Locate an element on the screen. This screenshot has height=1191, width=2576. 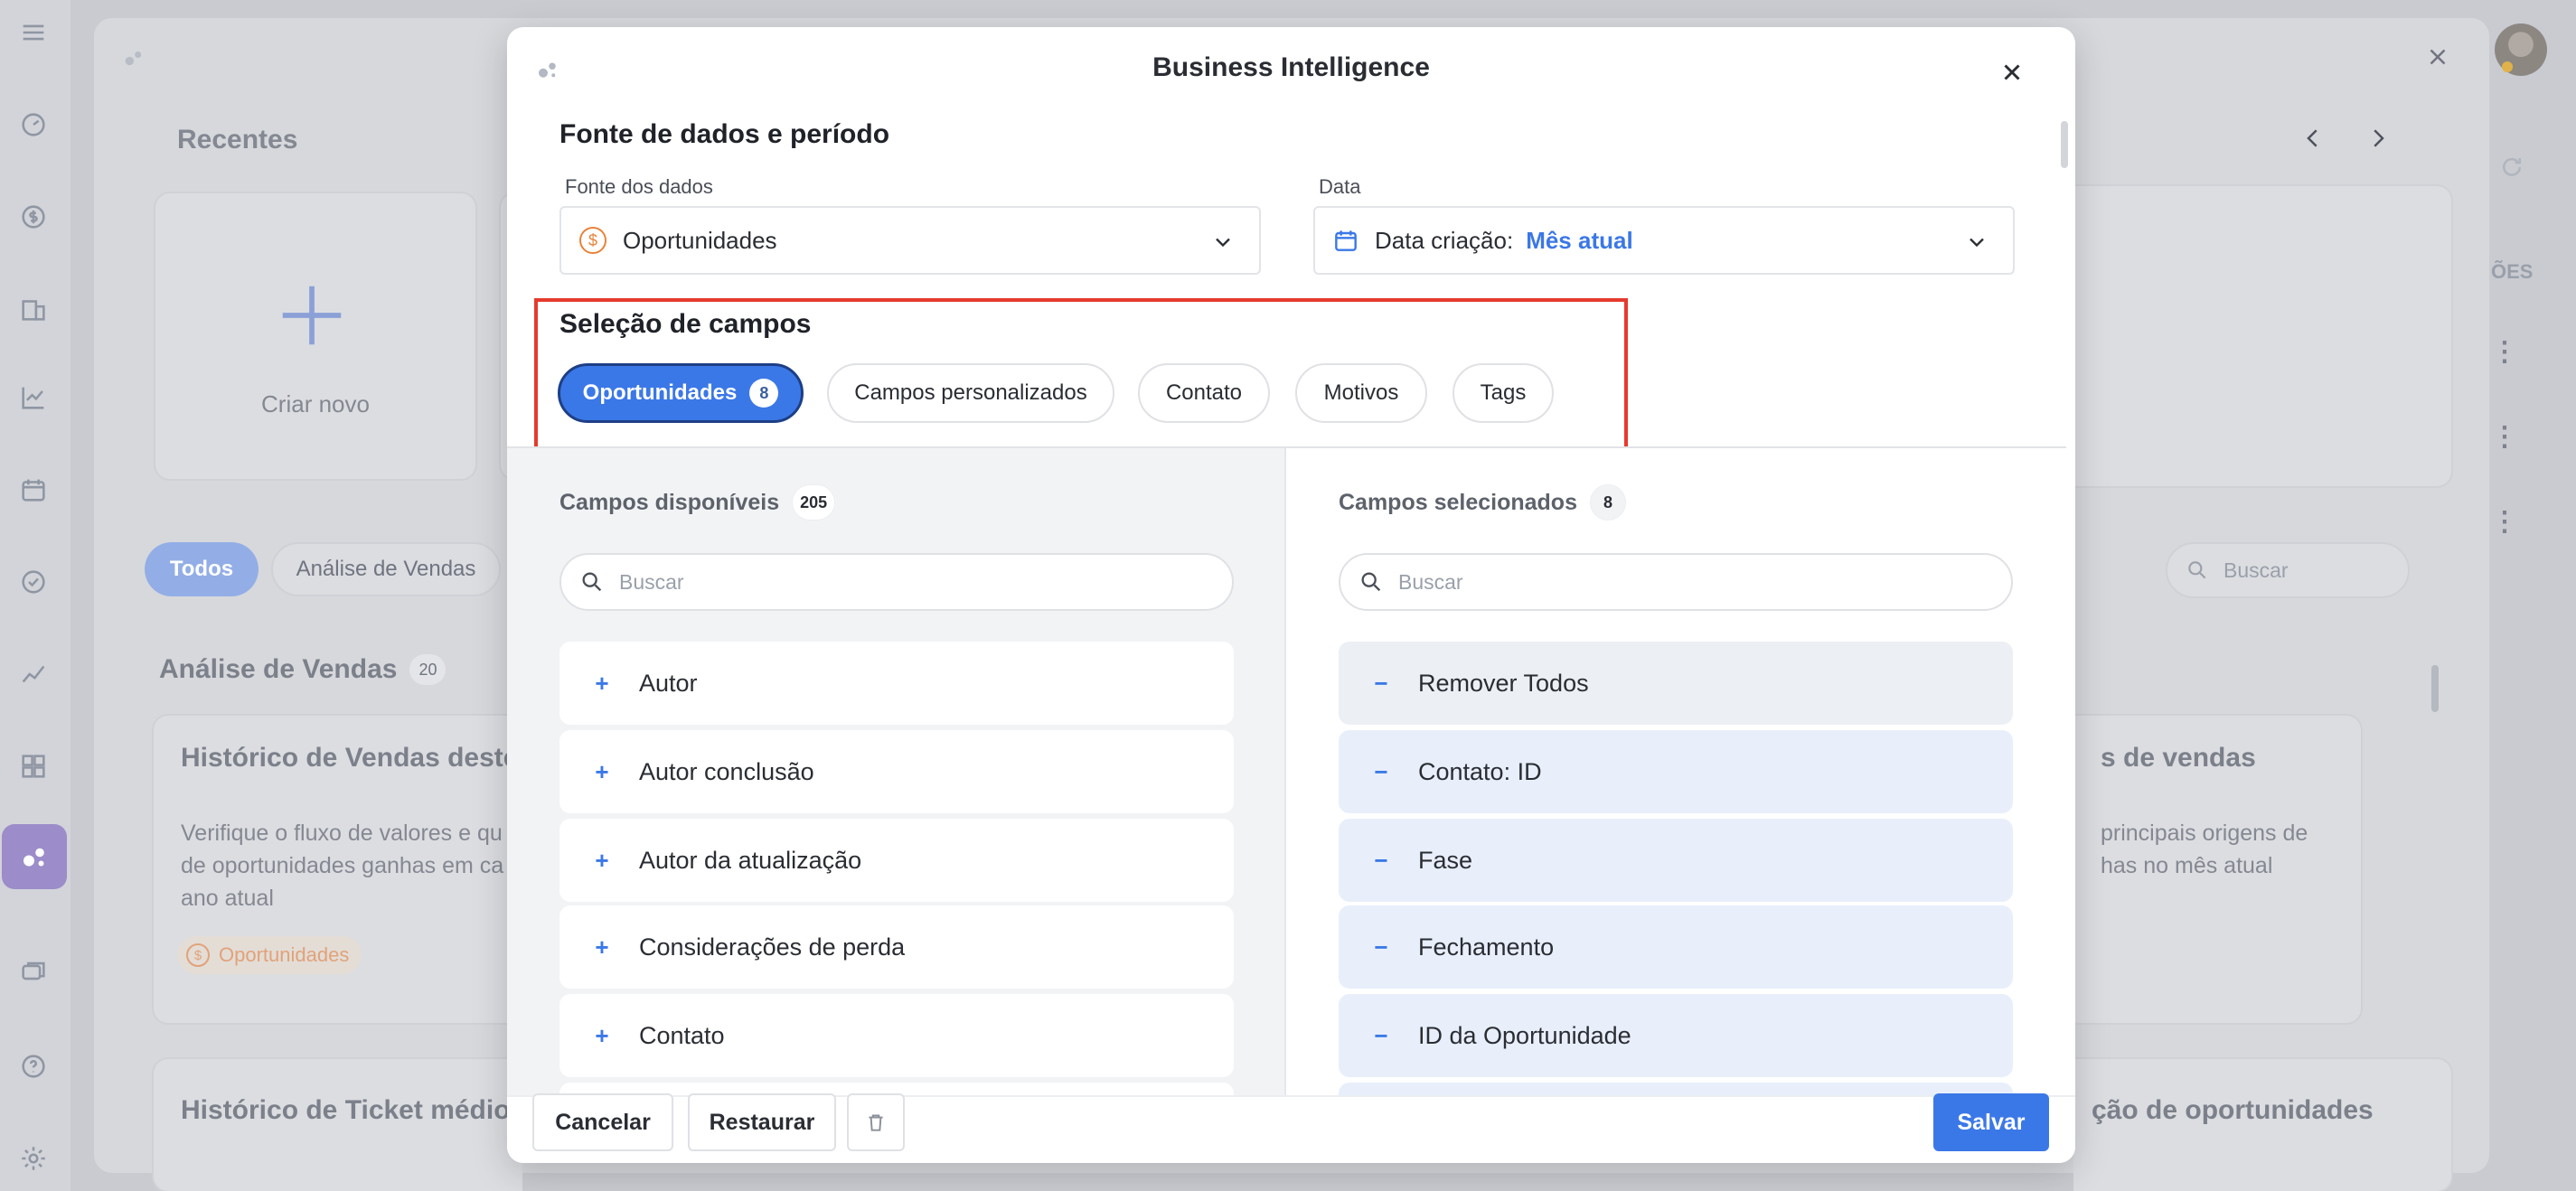
date-select: Data criação: Mês atual is located at coordinates (1664, 240).